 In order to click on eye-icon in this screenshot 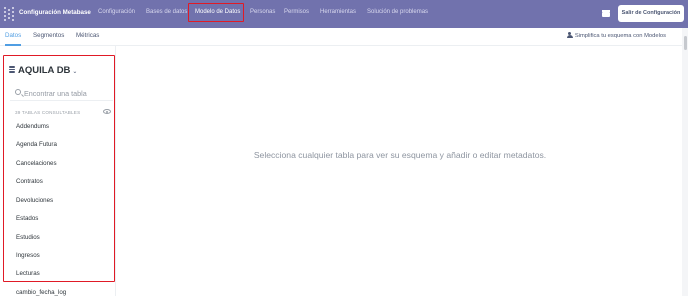, I will do `click(107, 111)`.